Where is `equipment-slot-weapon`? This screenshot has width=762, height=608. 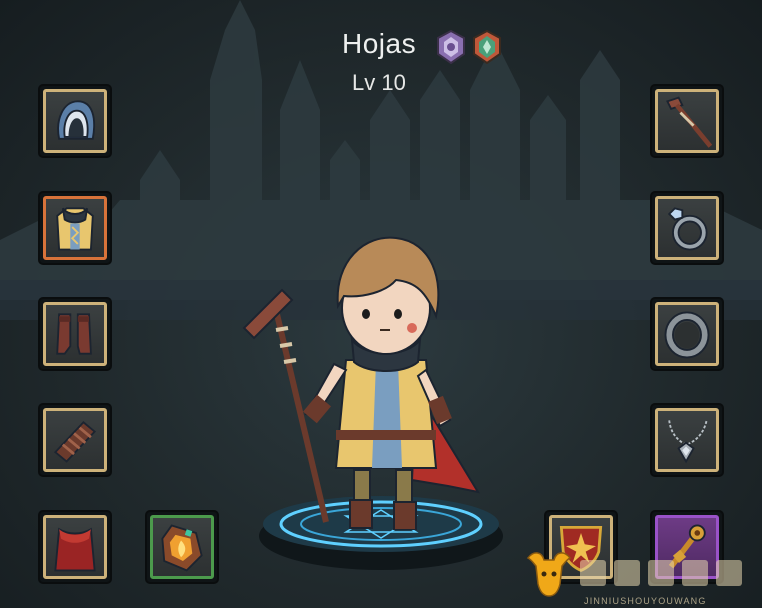
equipment-slot-weapon is located at coordinates (687, 121).